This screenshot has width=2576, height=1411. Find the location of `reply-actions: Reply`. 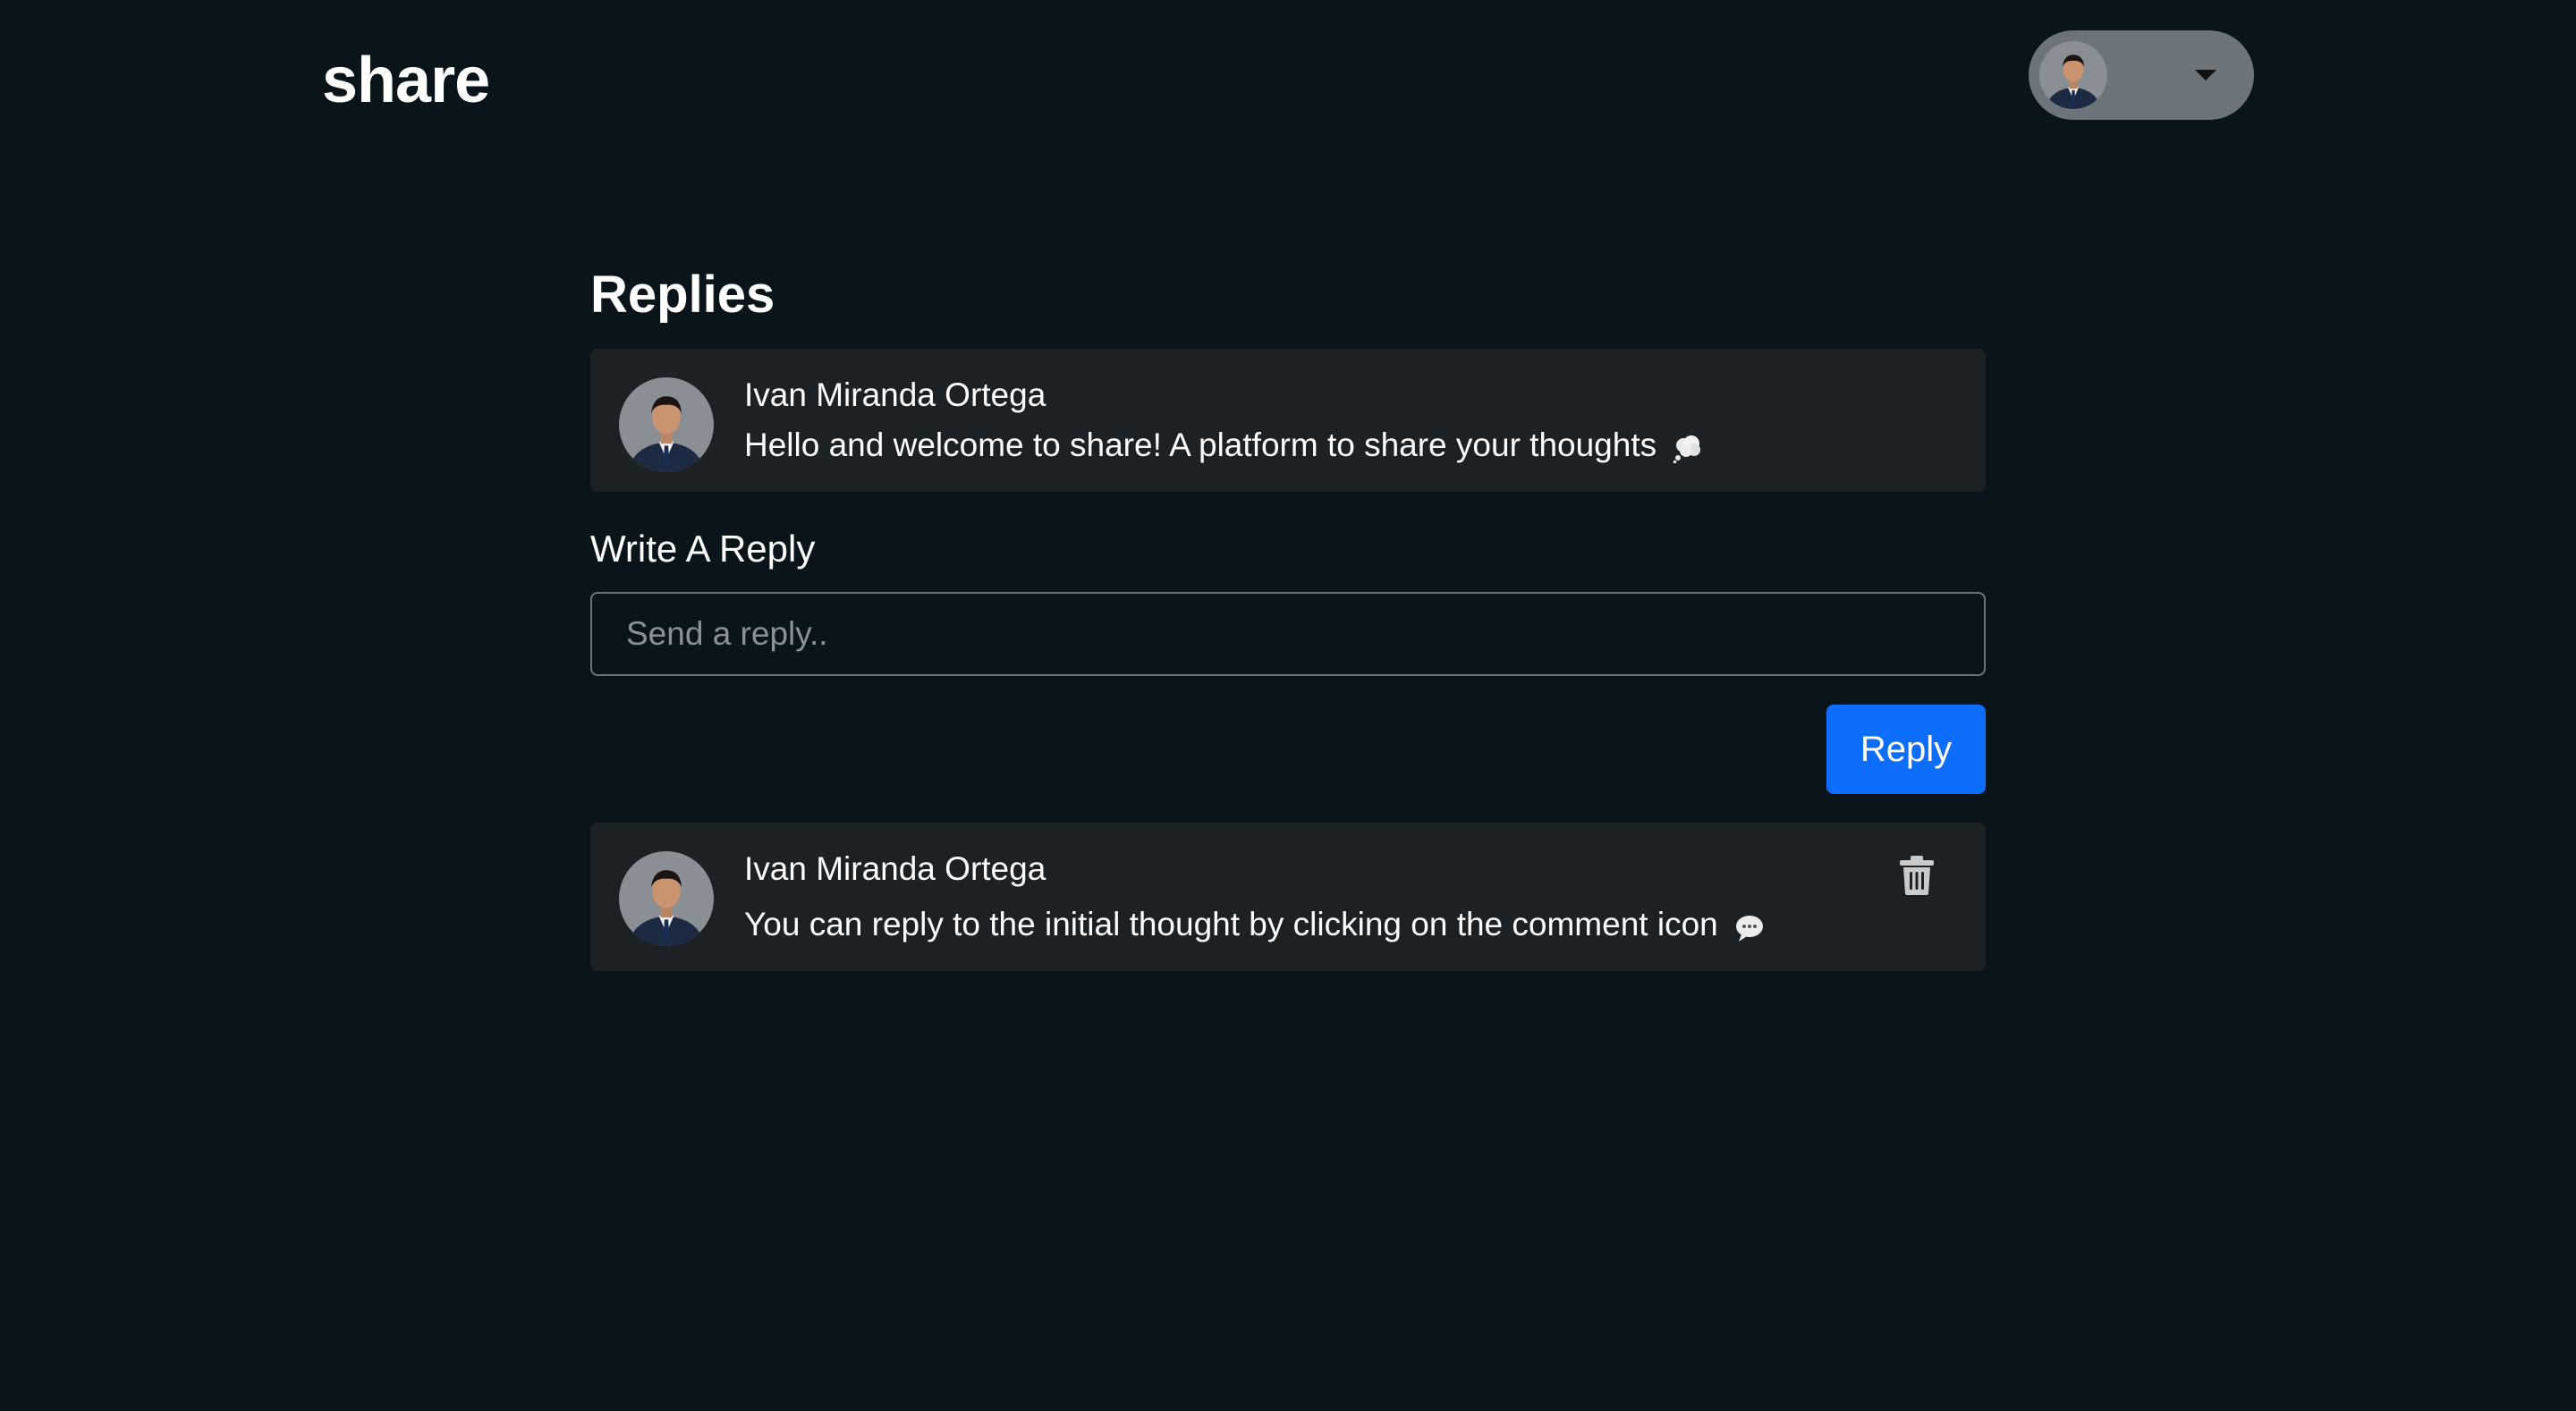

reply-actions: Reply is located at coordinates (1288, 749).